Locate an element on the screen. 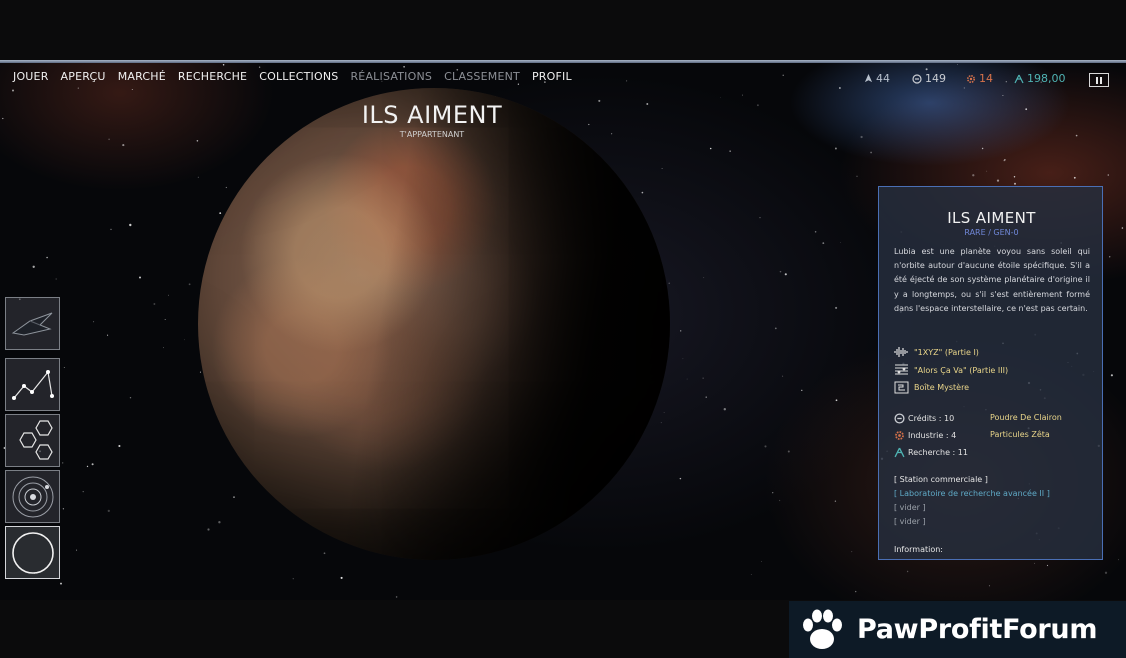 The height and width of the screenshot is (658, 1126). watermark-text: PawProfitForum is located at coordinates (977, 629).